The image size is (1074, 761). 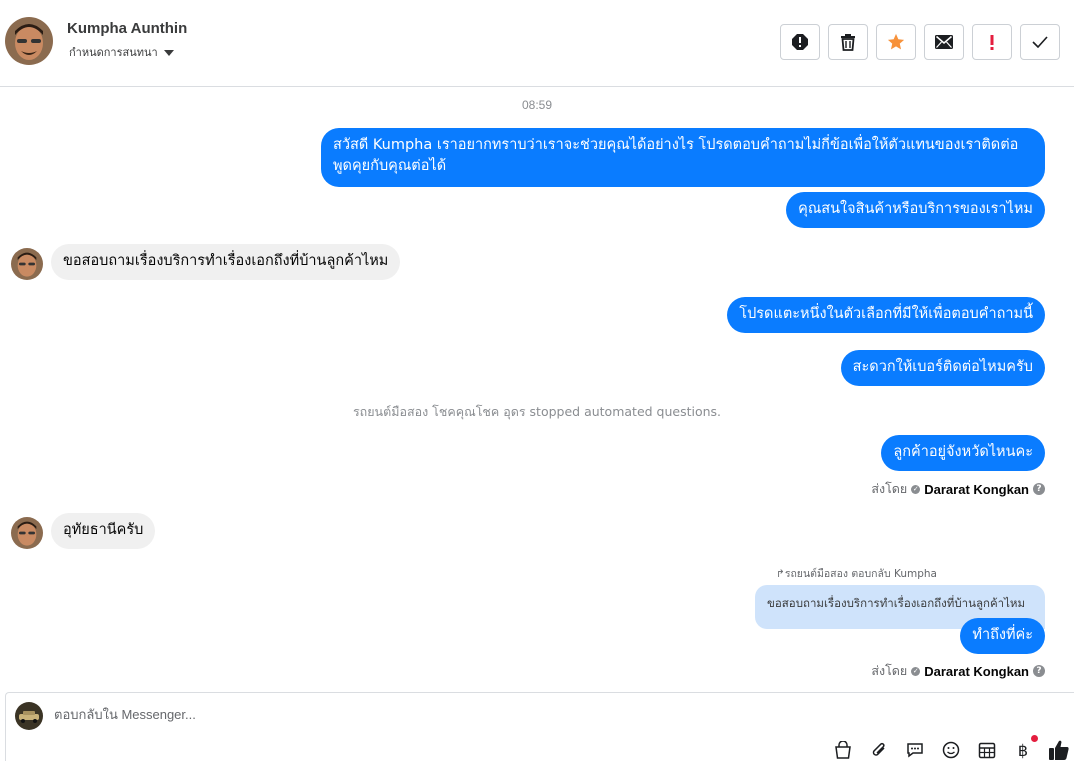 I want to click on emoji-button, so click(x=951, y=750).